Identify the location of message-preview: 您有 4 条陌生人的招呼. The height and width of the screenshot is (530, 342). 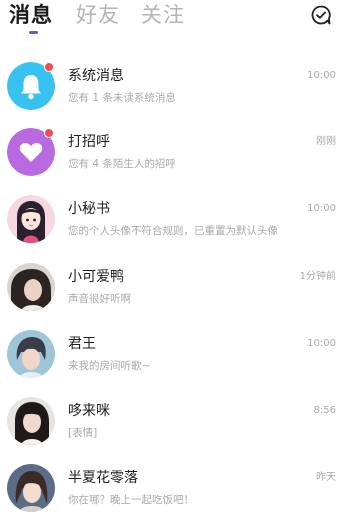
(122, 164).